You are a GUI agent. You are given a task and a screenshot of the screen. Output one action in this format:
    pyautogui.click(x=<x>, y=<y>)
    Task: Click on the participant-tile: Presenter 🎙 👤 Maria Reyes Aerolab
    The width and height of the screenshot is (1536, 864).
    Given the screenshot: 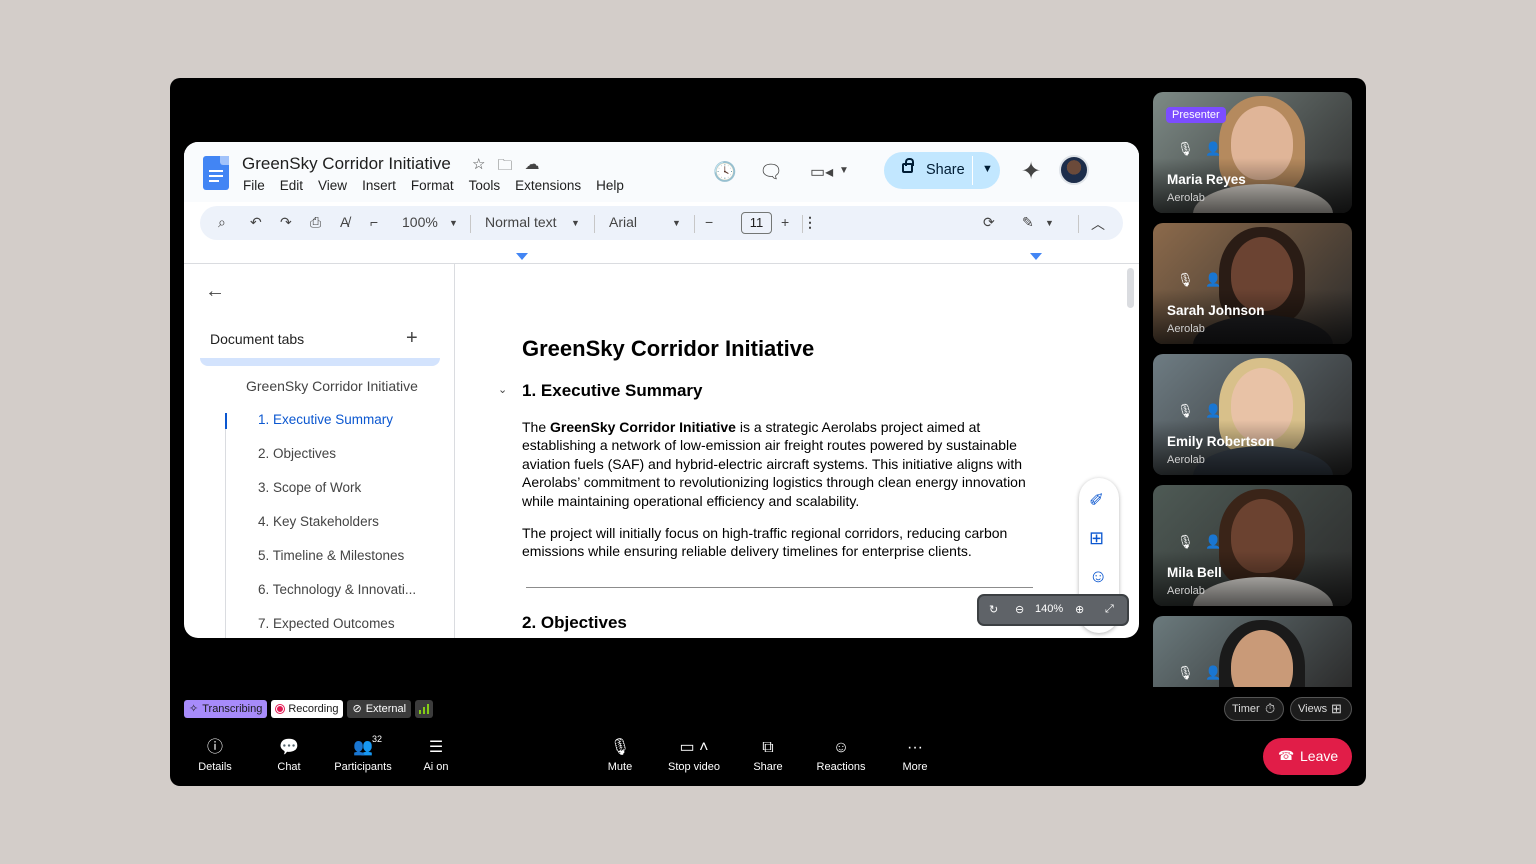 What is the action you would take?
    pyautogui.click(x=1252, y=152)
    